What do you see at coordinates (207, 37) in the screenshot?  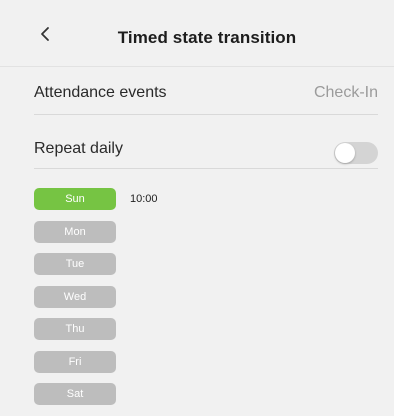 I see `page-title: Timed state transition` at bounding box center [207, 37].